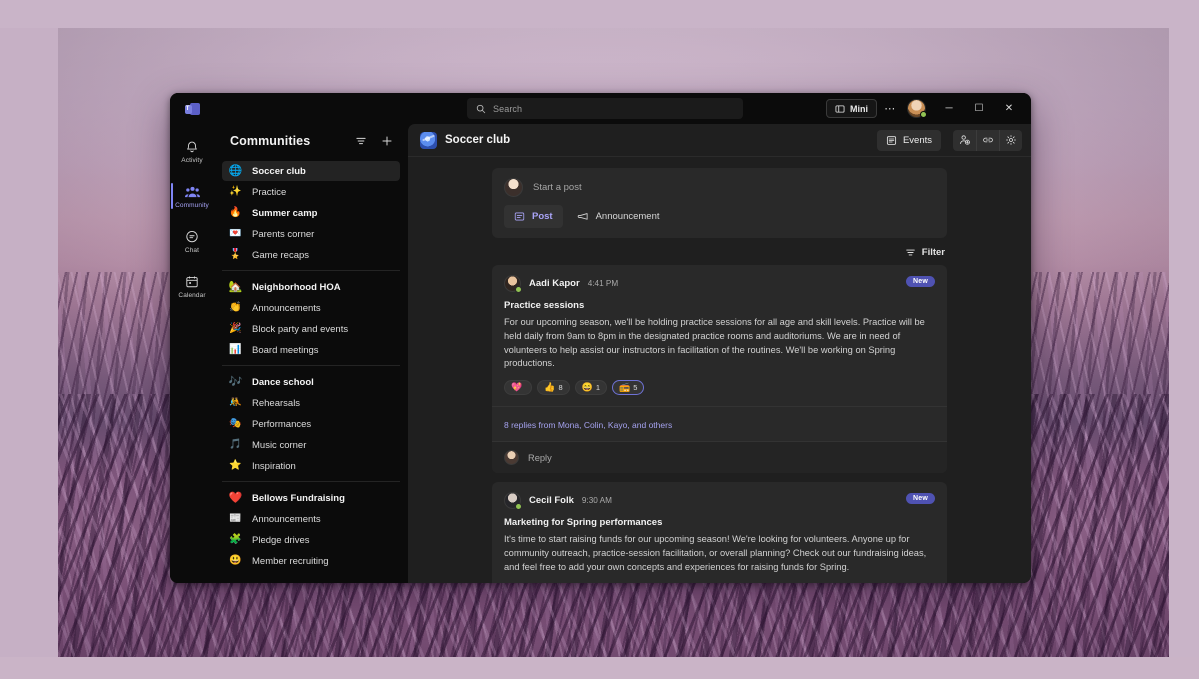 Image resolution: width=1199 pixels, height=679 pixels. What do you see at coordinates (311, 287) in the screenshot?
I see `community-item-neighborhood-hoa: 🏡 Neighborhood HOA` at bounding box center [311, 287].